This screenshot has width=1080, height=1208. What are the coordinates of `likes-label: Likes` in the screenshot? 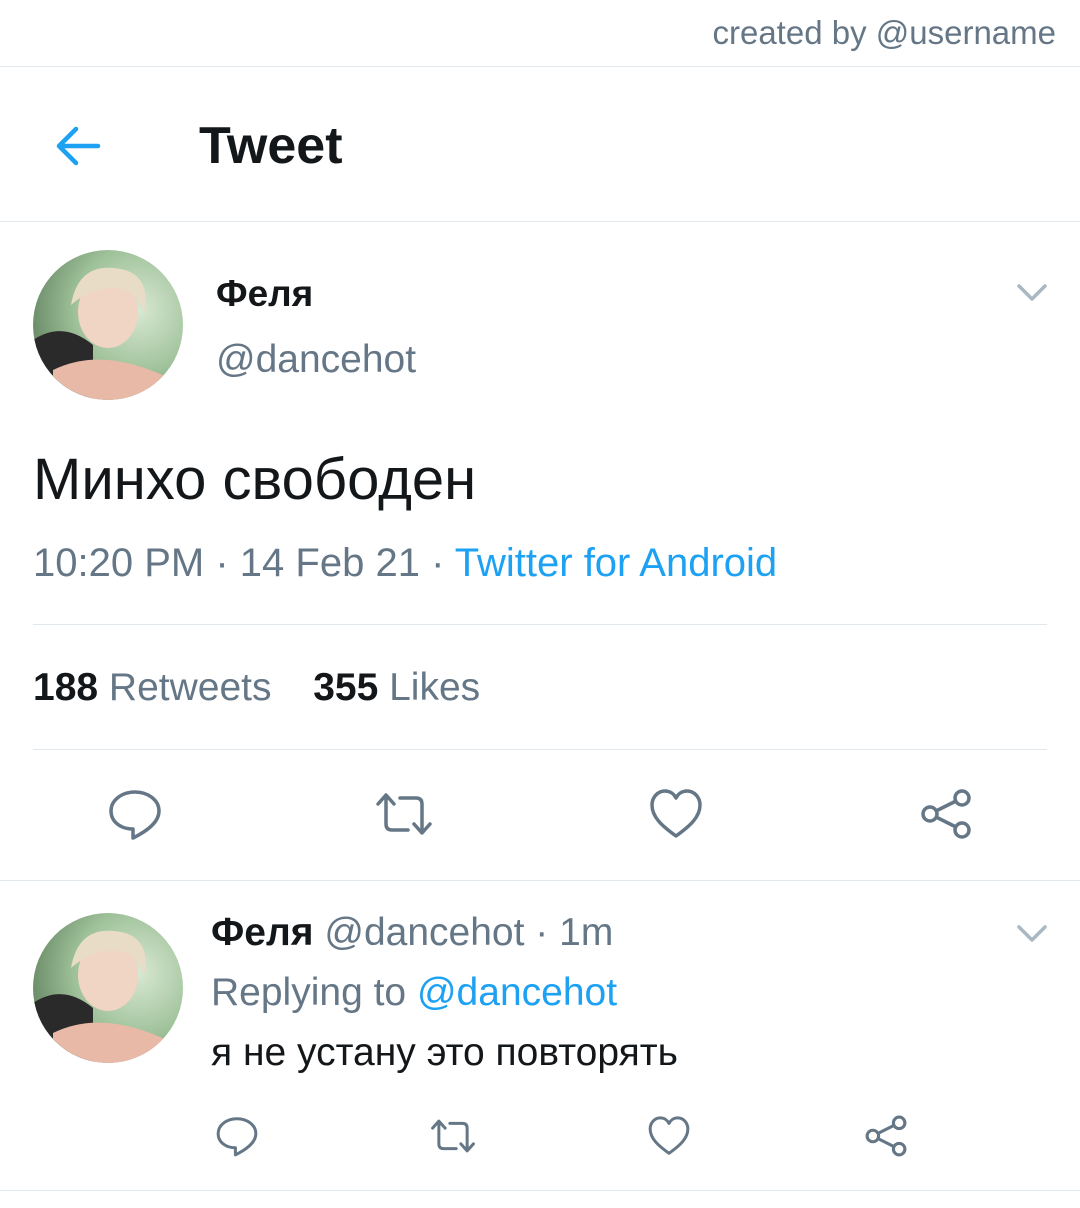 It's located at (435, 687).